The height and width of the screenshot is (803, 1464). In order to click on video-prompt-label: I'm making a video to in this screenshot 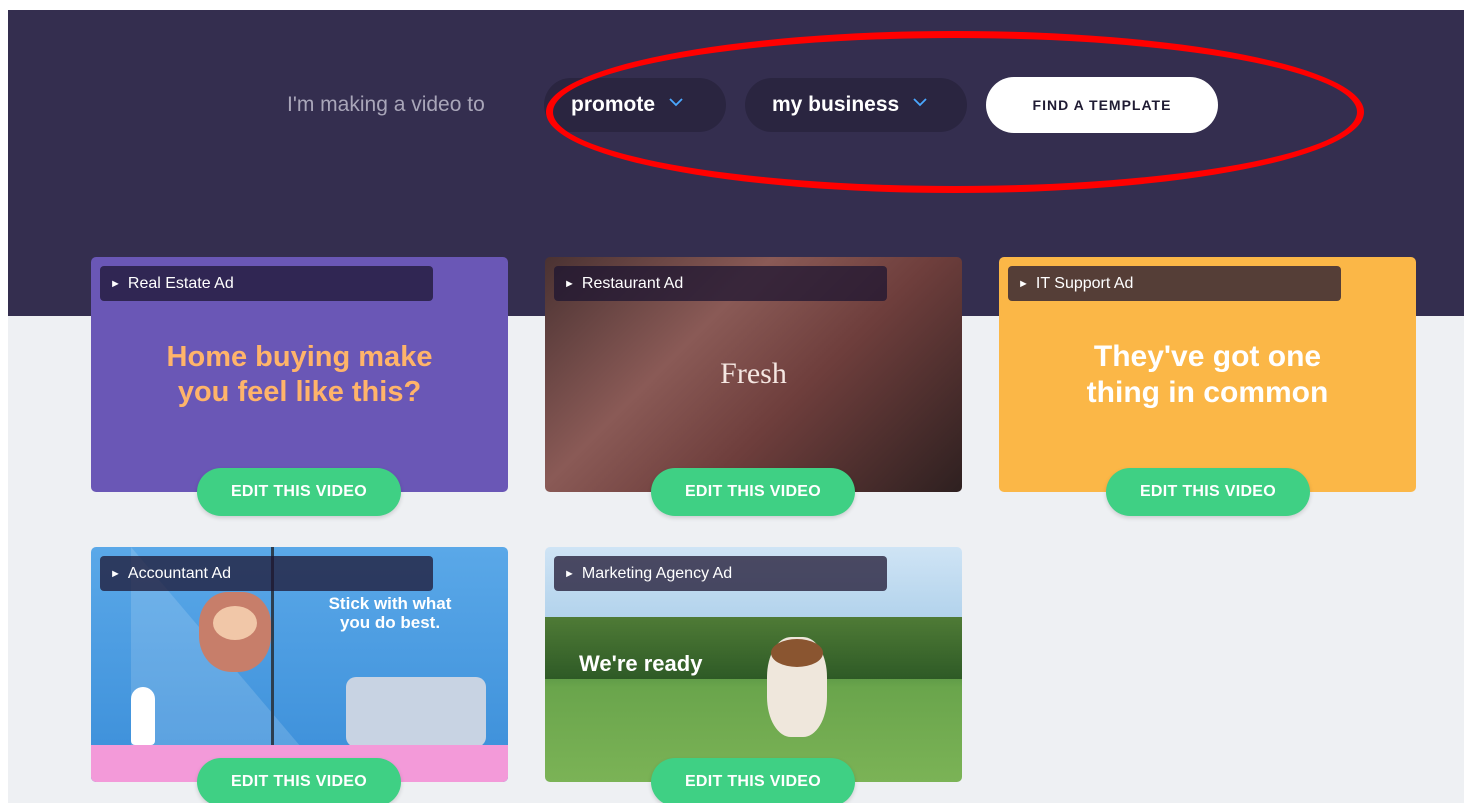, I will do `click(386, 104)`.